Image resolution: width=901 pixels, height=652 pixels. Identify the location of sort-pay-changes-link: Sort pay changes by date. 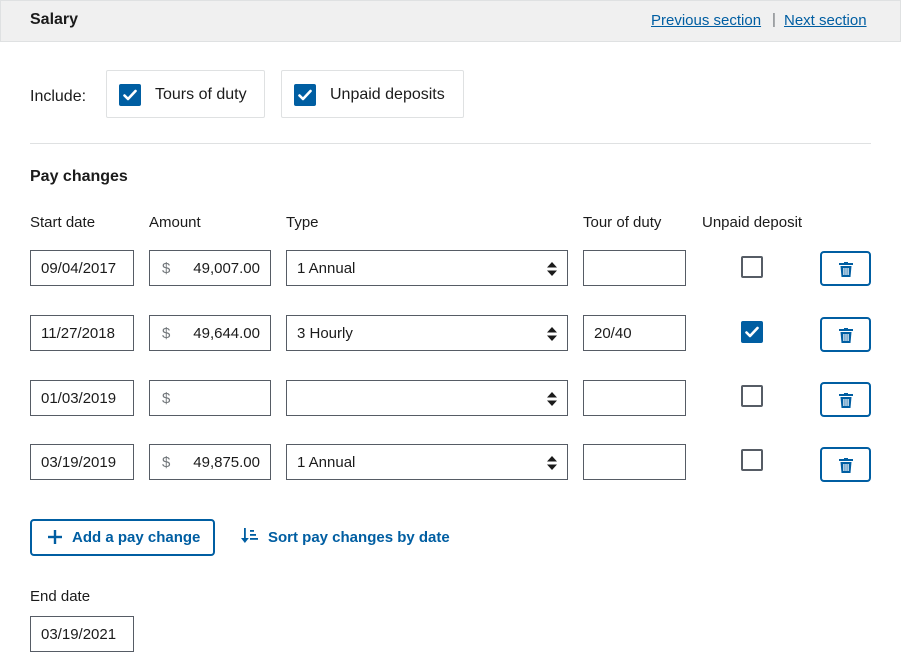
(345, 538).